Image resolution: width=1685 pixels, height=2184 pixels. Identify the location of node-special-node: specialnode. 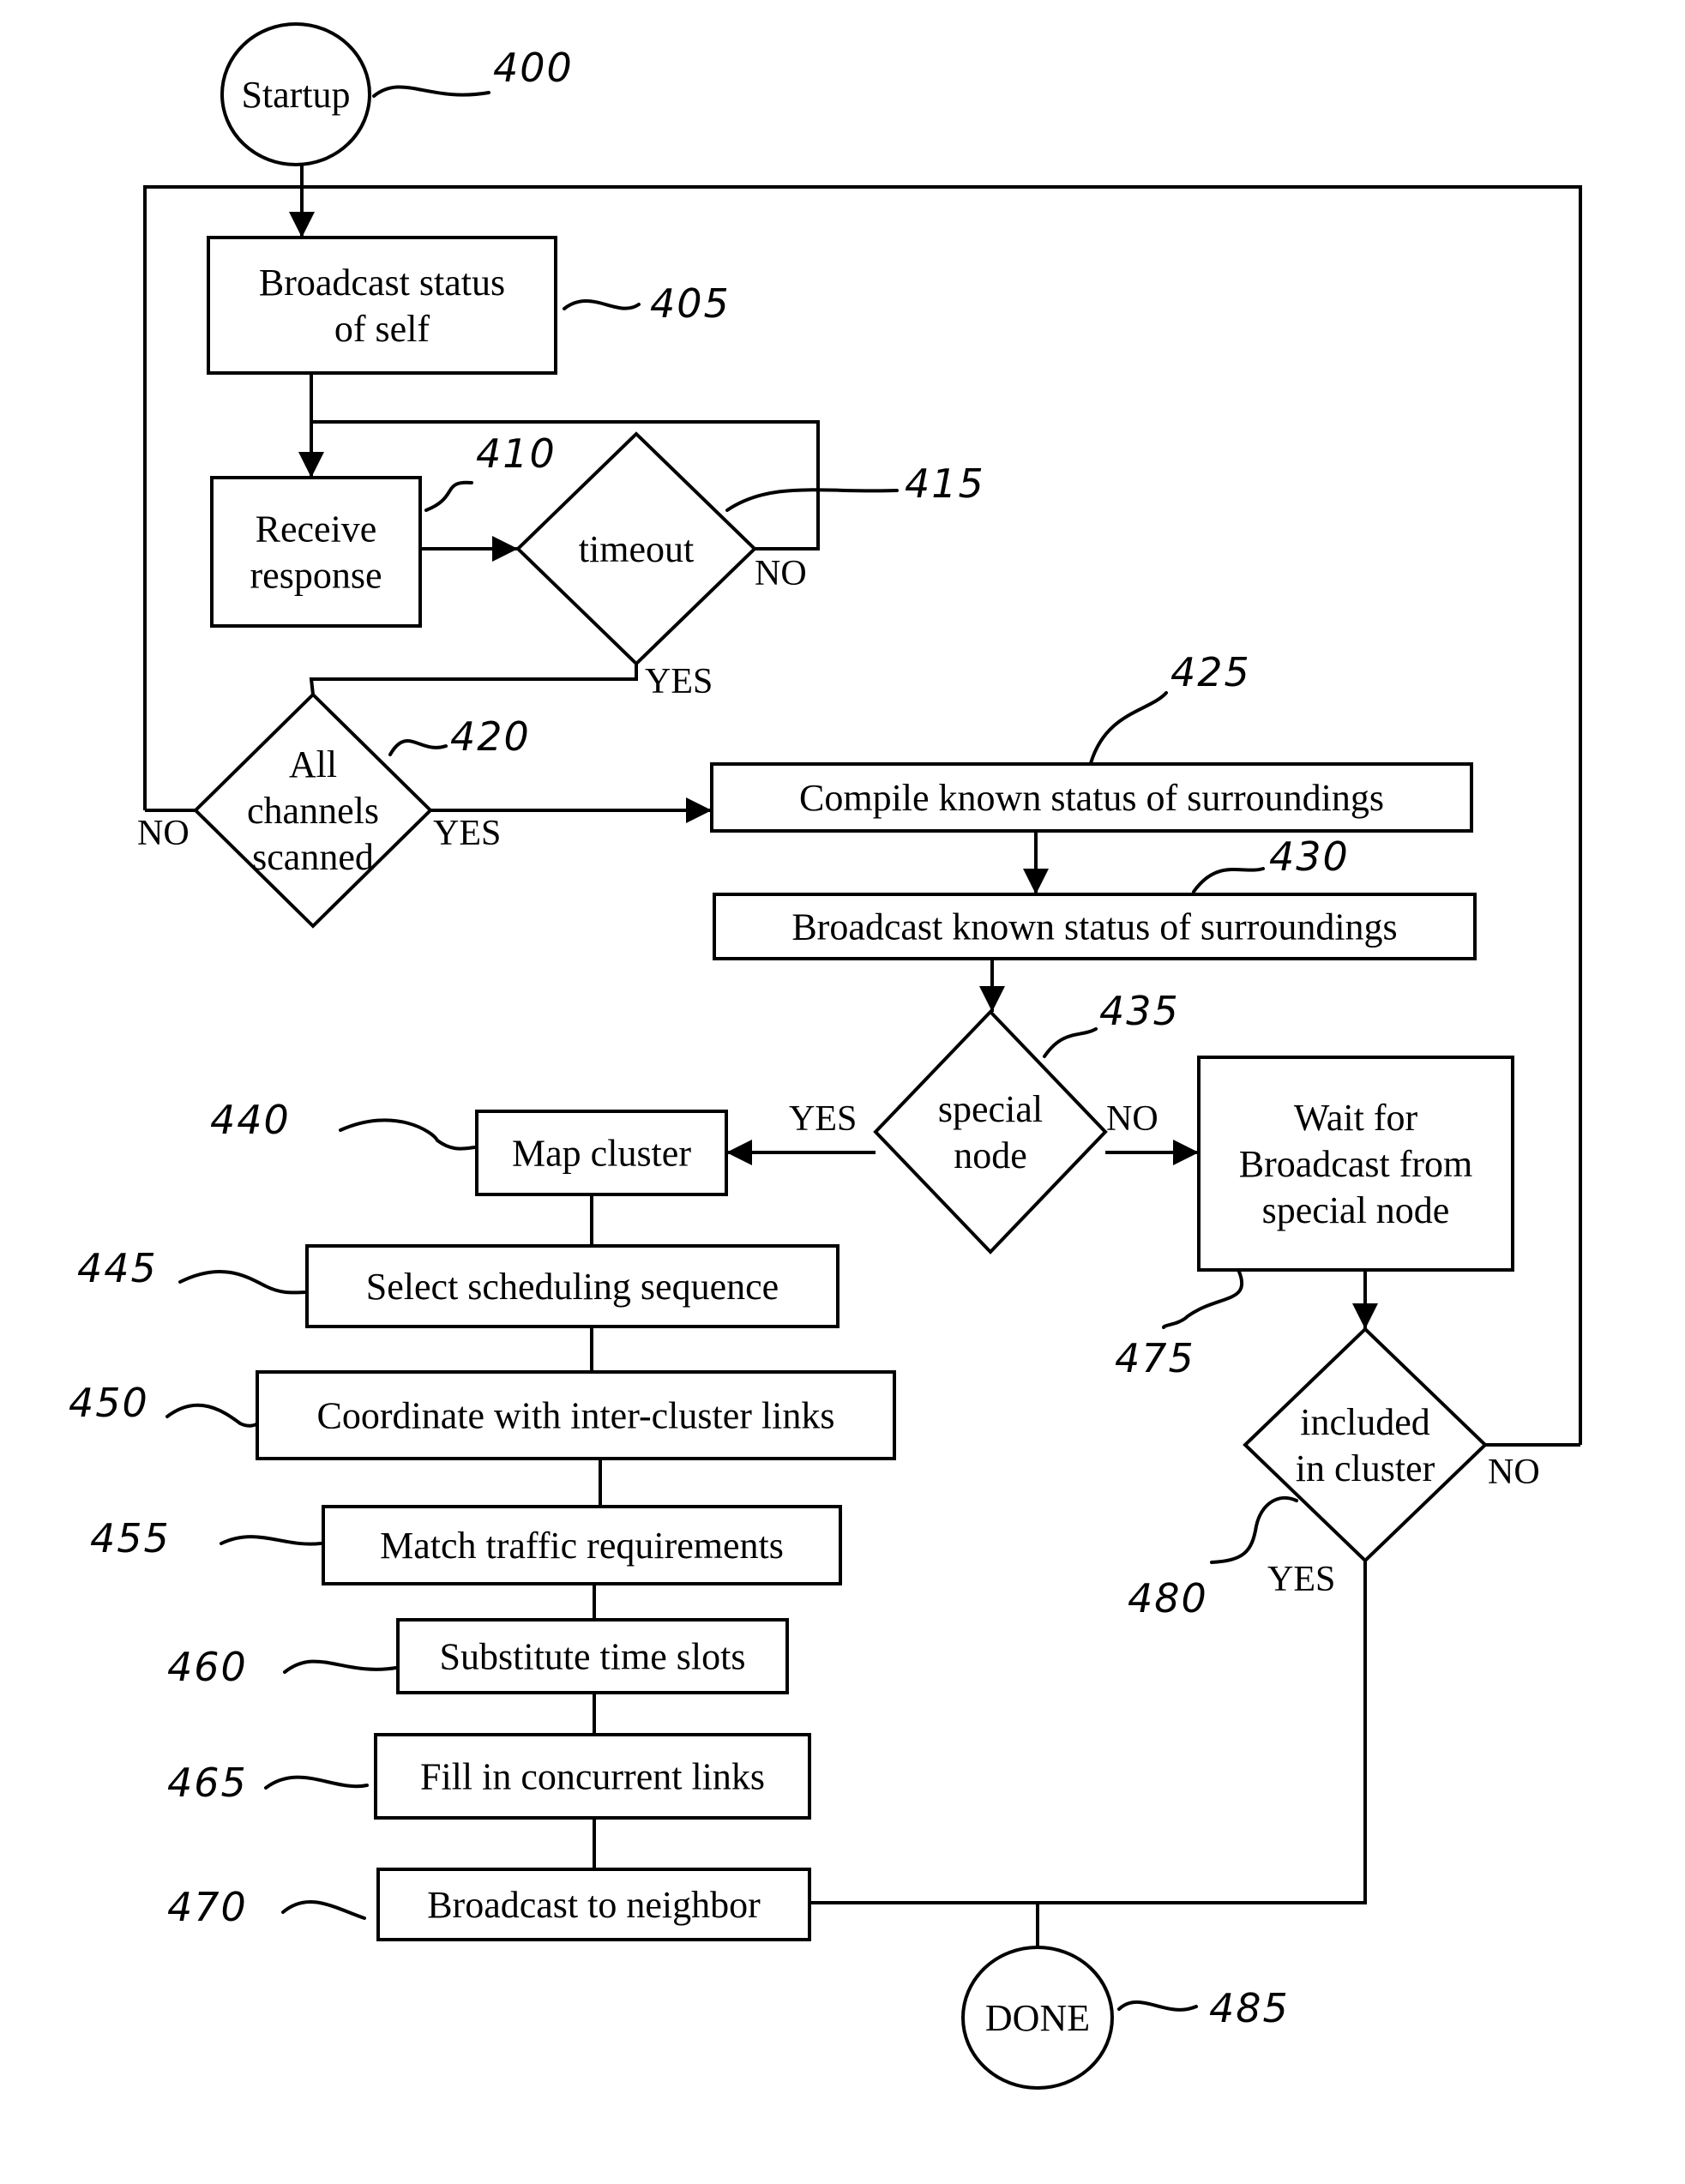
(990, 1132).